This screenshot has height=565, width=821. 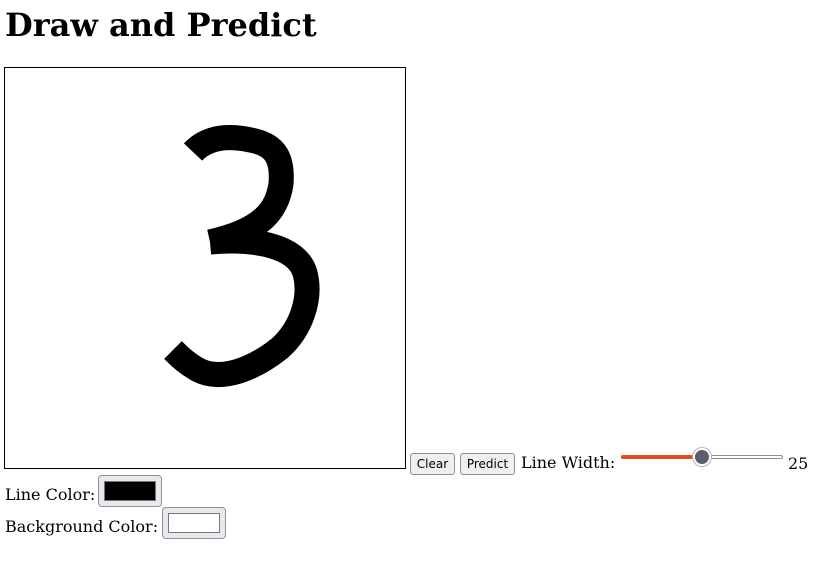 What do you see at coordinates (798, 463) in the screenshot?
I see `line-width-value: 25` at bounding box center [798, 463].